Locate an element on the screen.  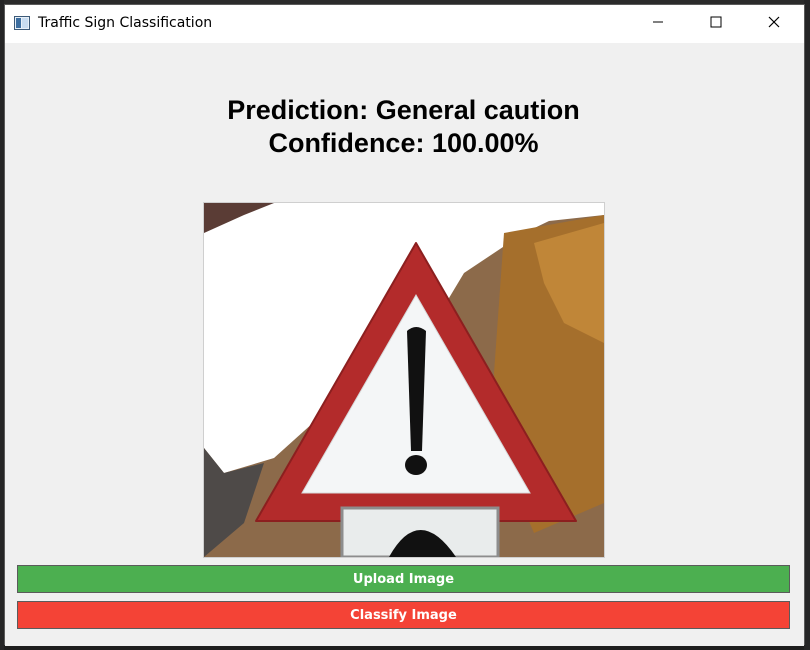
upload-image-button: Upload Image is located at coordinates (403, 579).